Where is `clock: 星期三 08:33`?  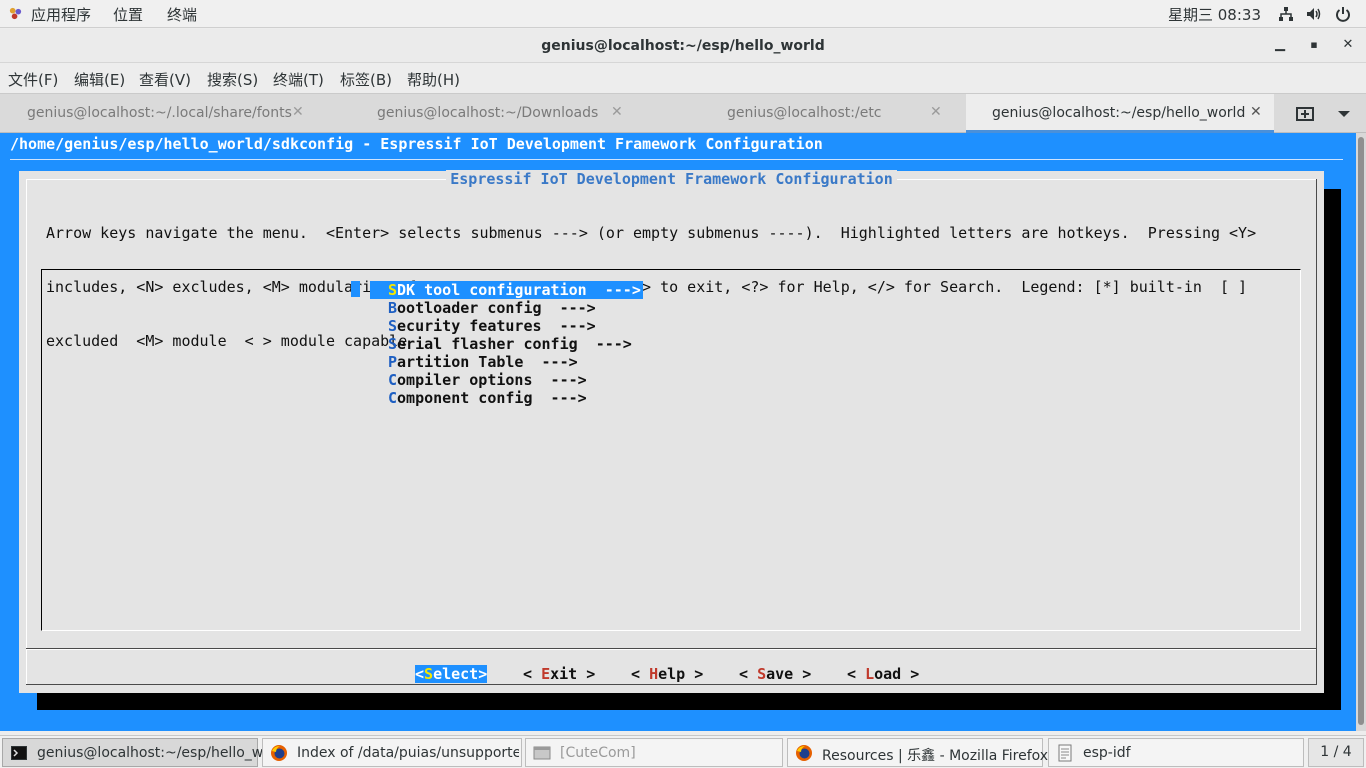
clock: 星期三 08:33 is located at coordinates (1214, 14).